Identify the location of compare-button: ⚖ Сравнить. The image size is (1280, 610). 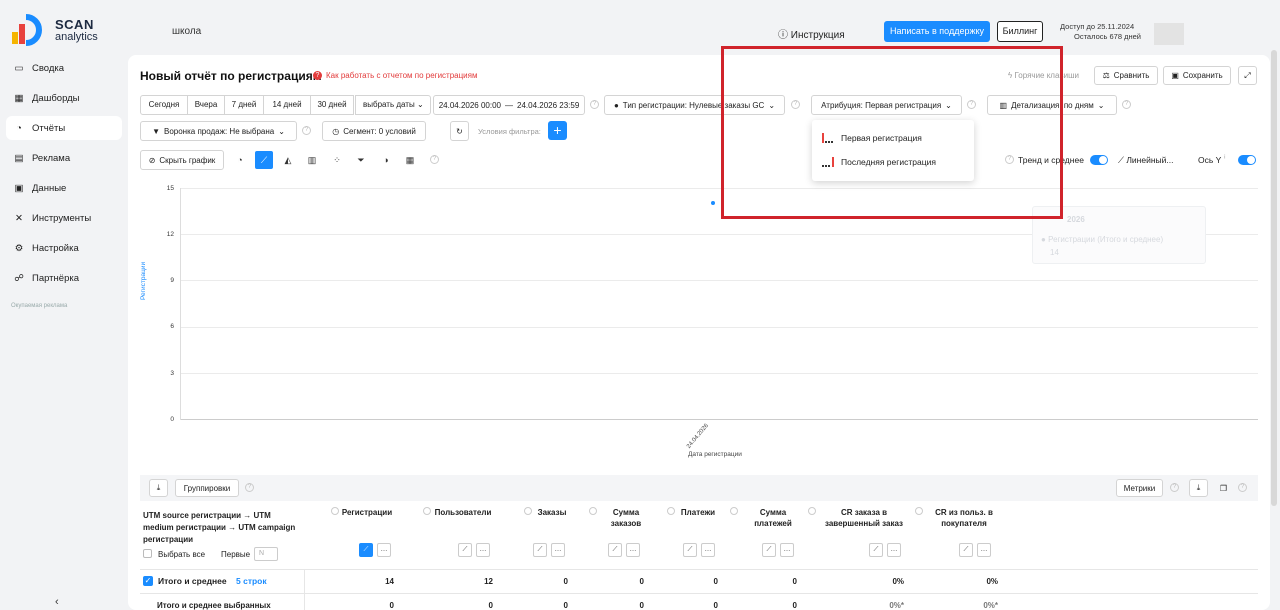
(1126, 75).